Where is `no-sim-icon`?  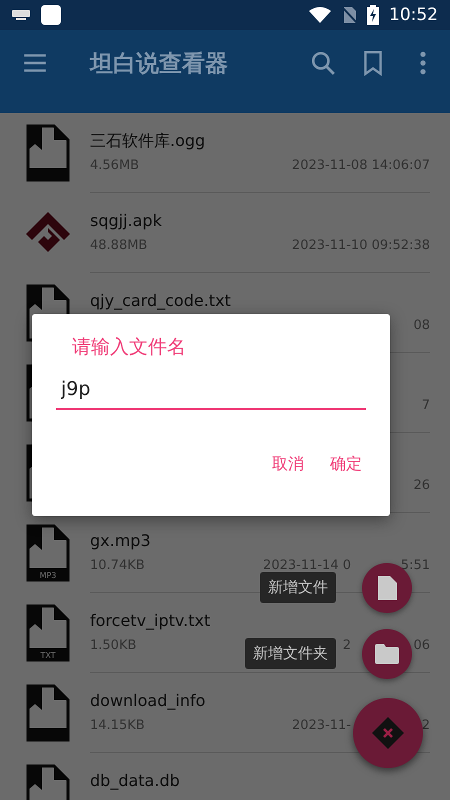
no-sim-icon is located at coordinates (349, 15).